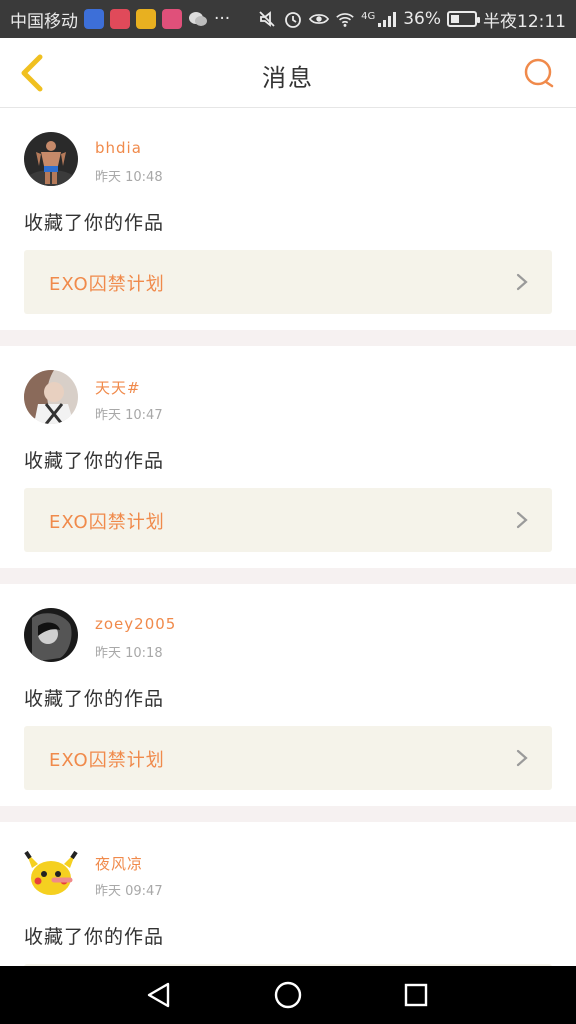  I want to click on search-button, so click(539, 73).